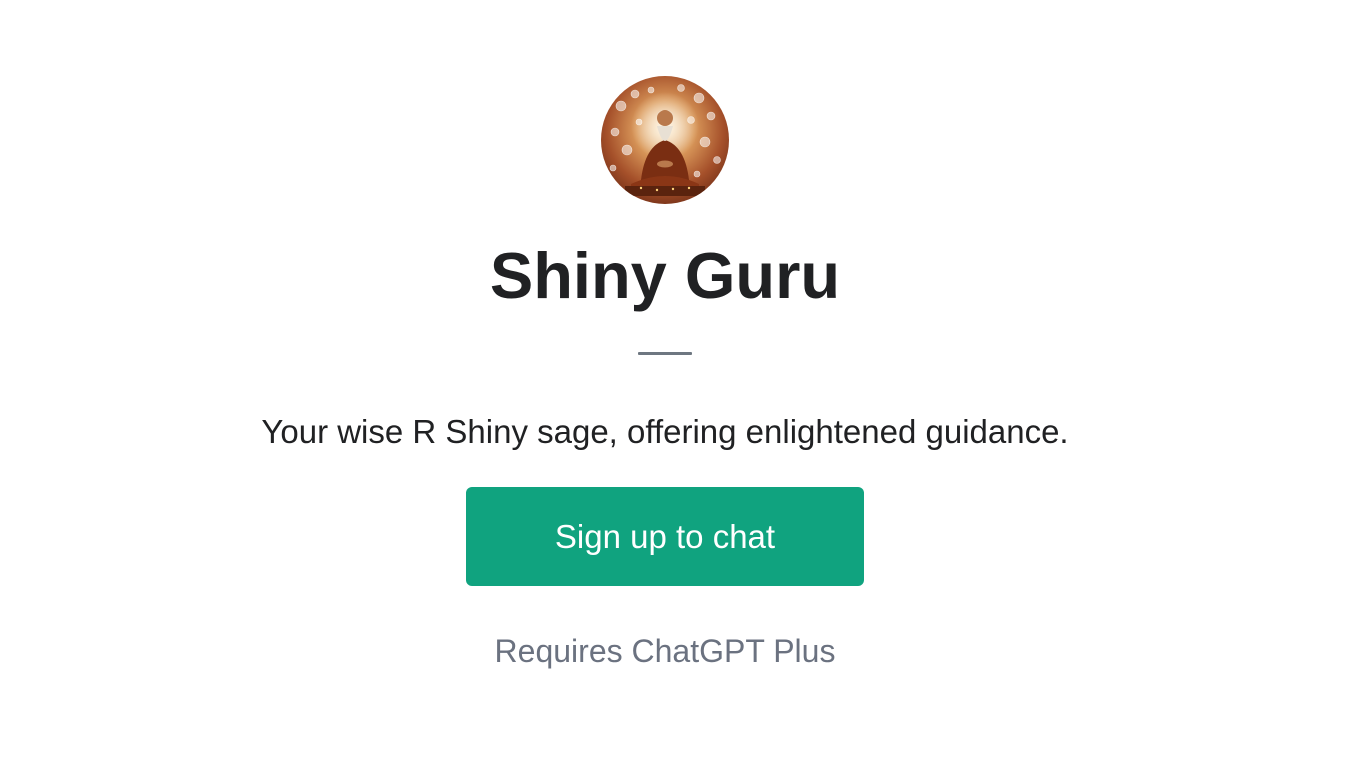 Image resolution: width=1360 pixels, height=764 pixels. What do you see at coordinates (665, 275) in the screenshot?
I see `gpt-name: Shiny Guru` at bounding box center [665, 275].